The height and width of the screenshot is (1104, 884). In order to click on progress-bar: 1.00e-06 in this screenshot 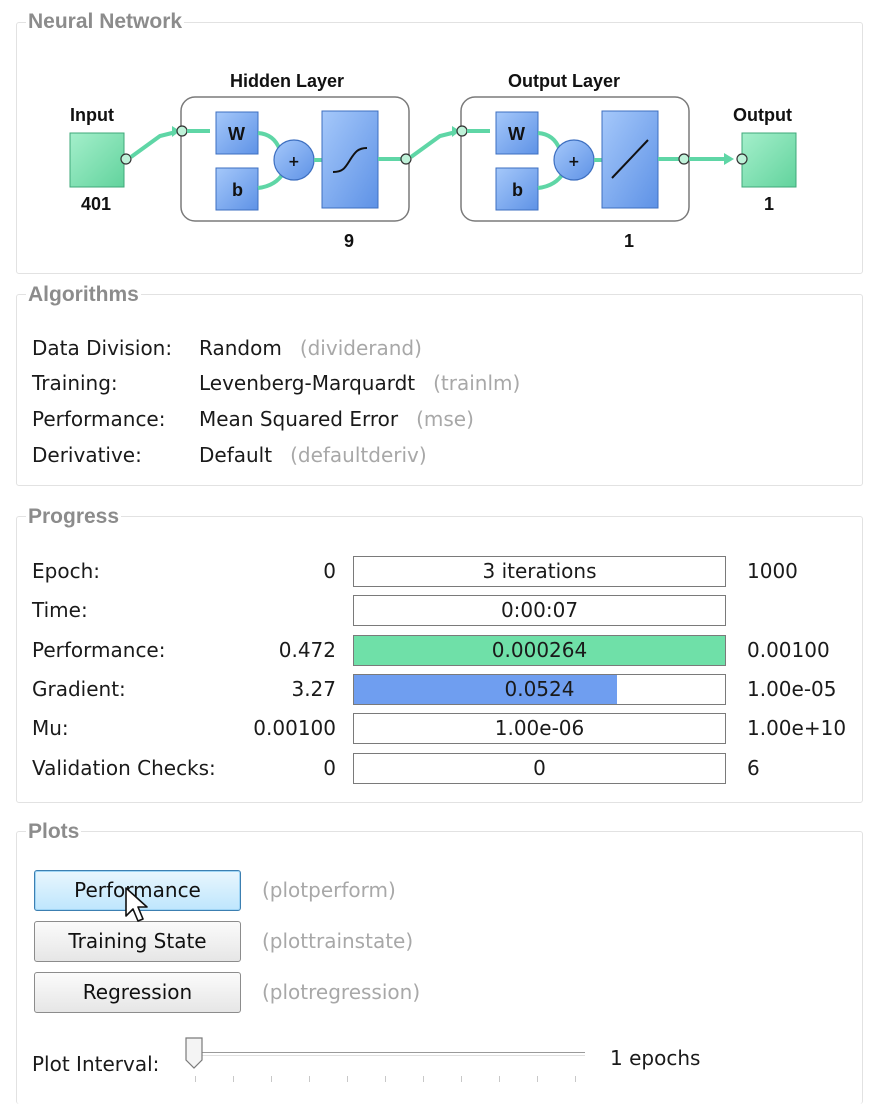, I will do `click(539, 728)`.